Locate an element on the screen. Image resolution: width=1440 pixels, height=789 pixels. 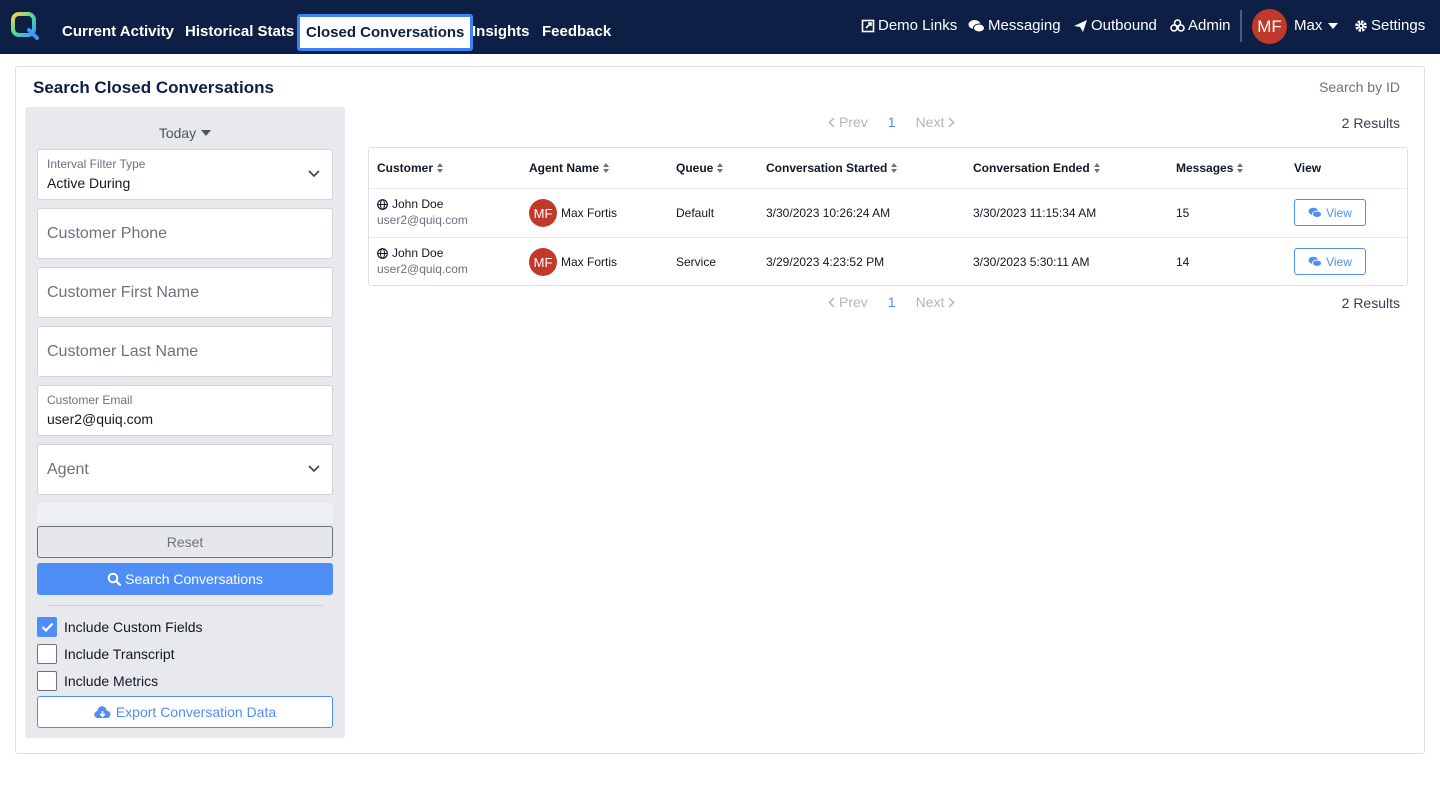
tab-current-activity: Current Activity is located at coordinates (118, 31).